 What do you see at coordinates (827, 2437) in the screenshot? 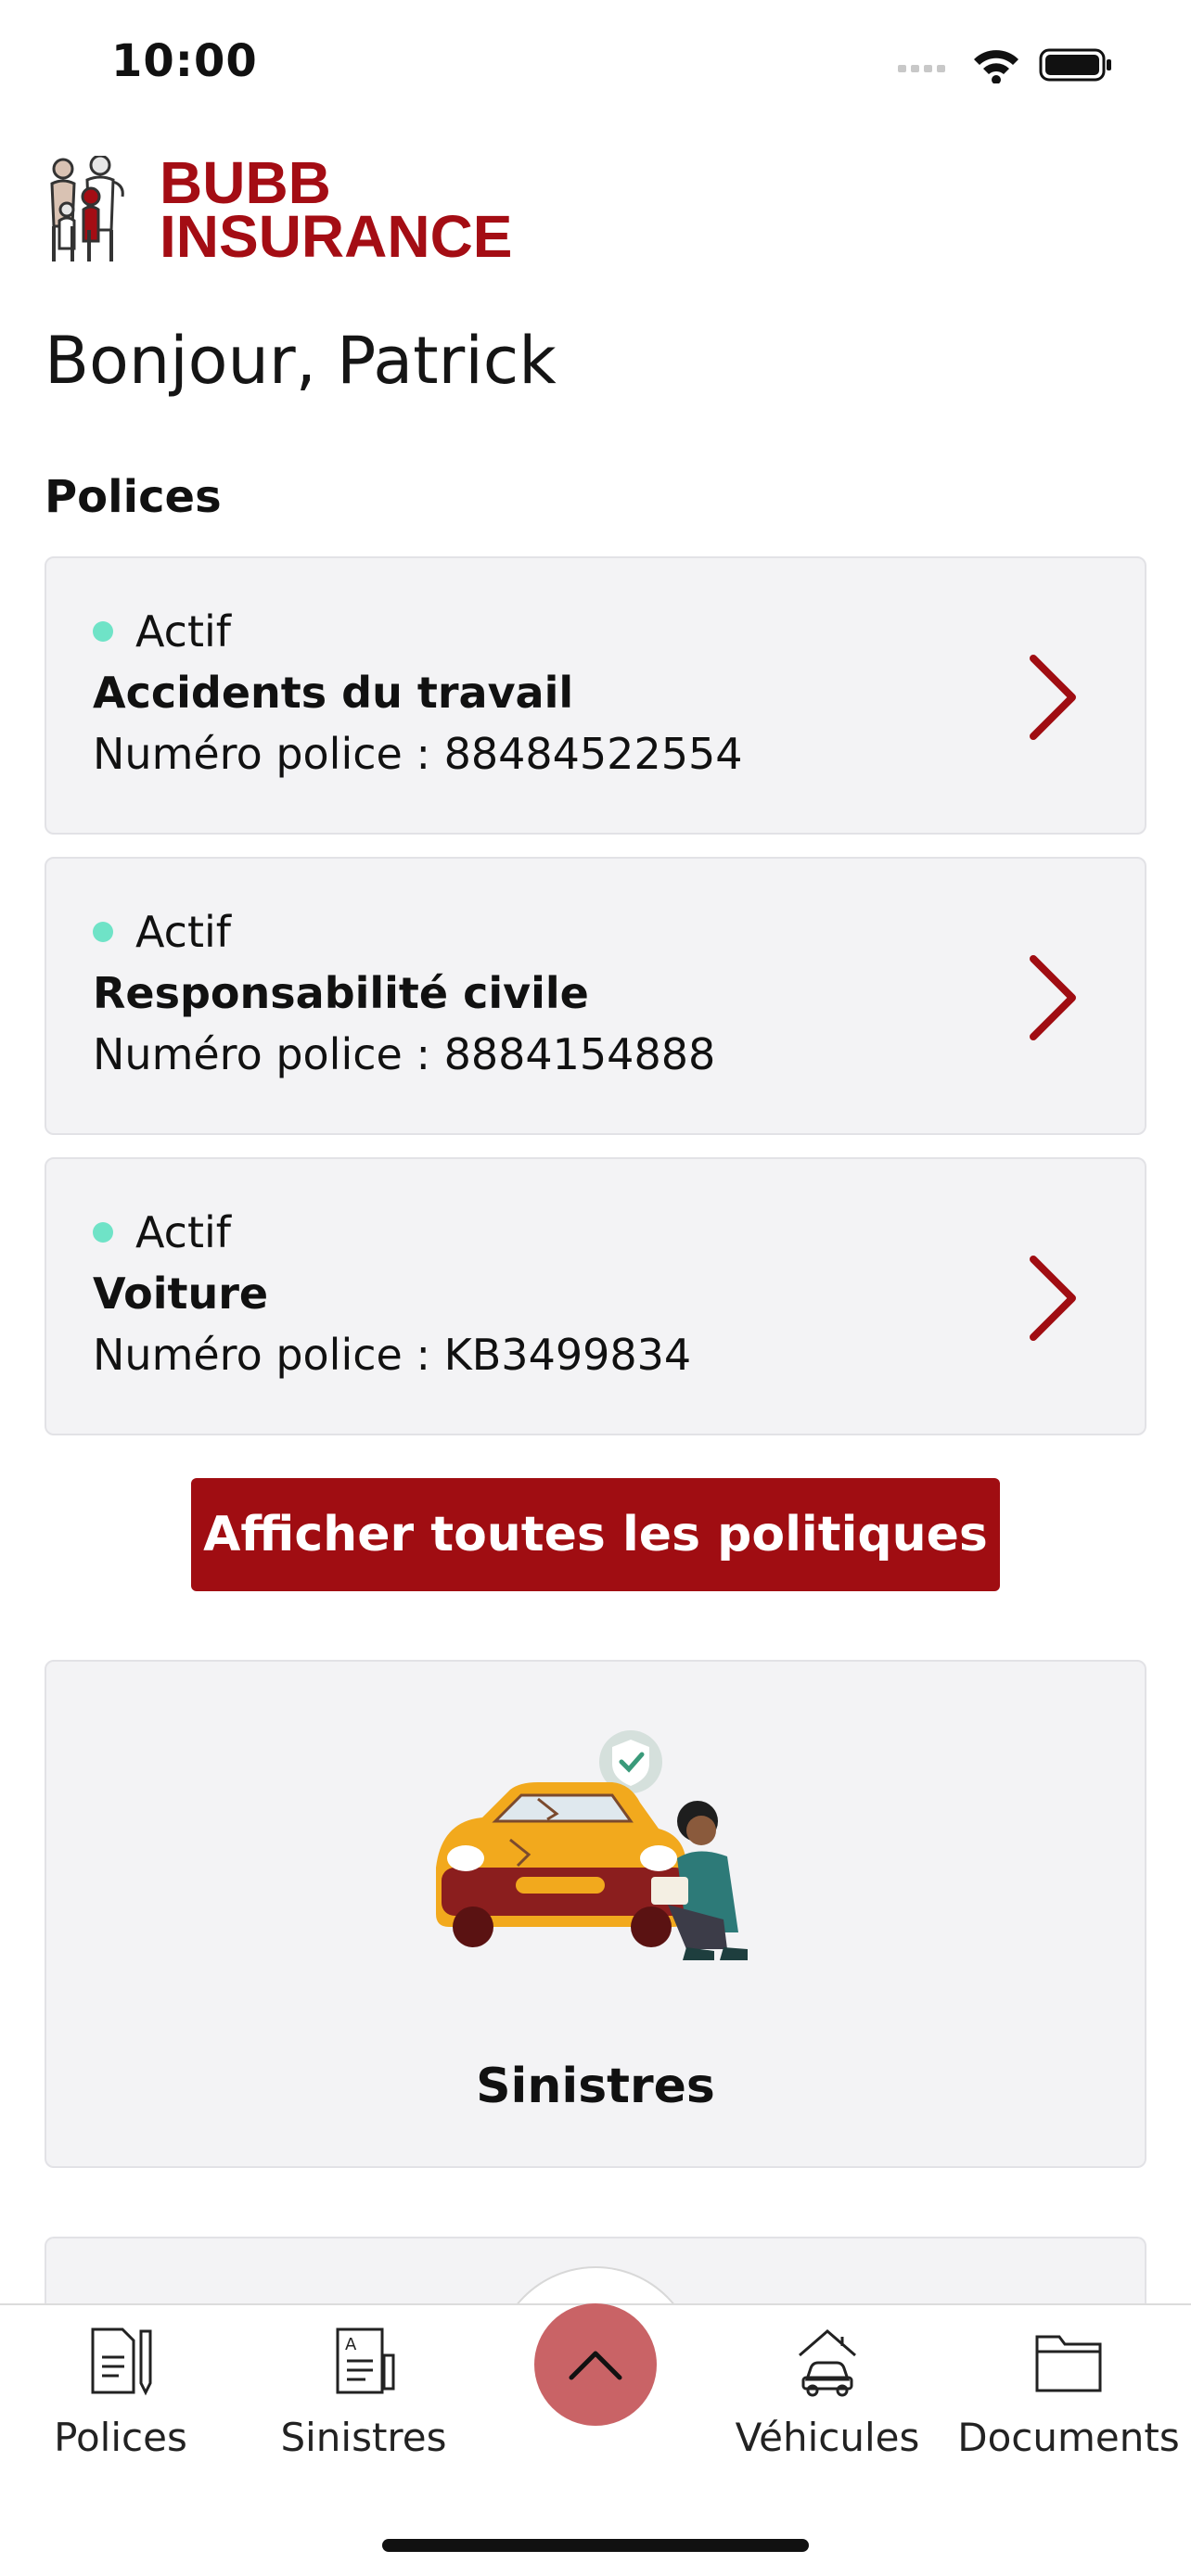
I see `tab-vehicules-label: Véhicules` at bounding box center [827, 2437].